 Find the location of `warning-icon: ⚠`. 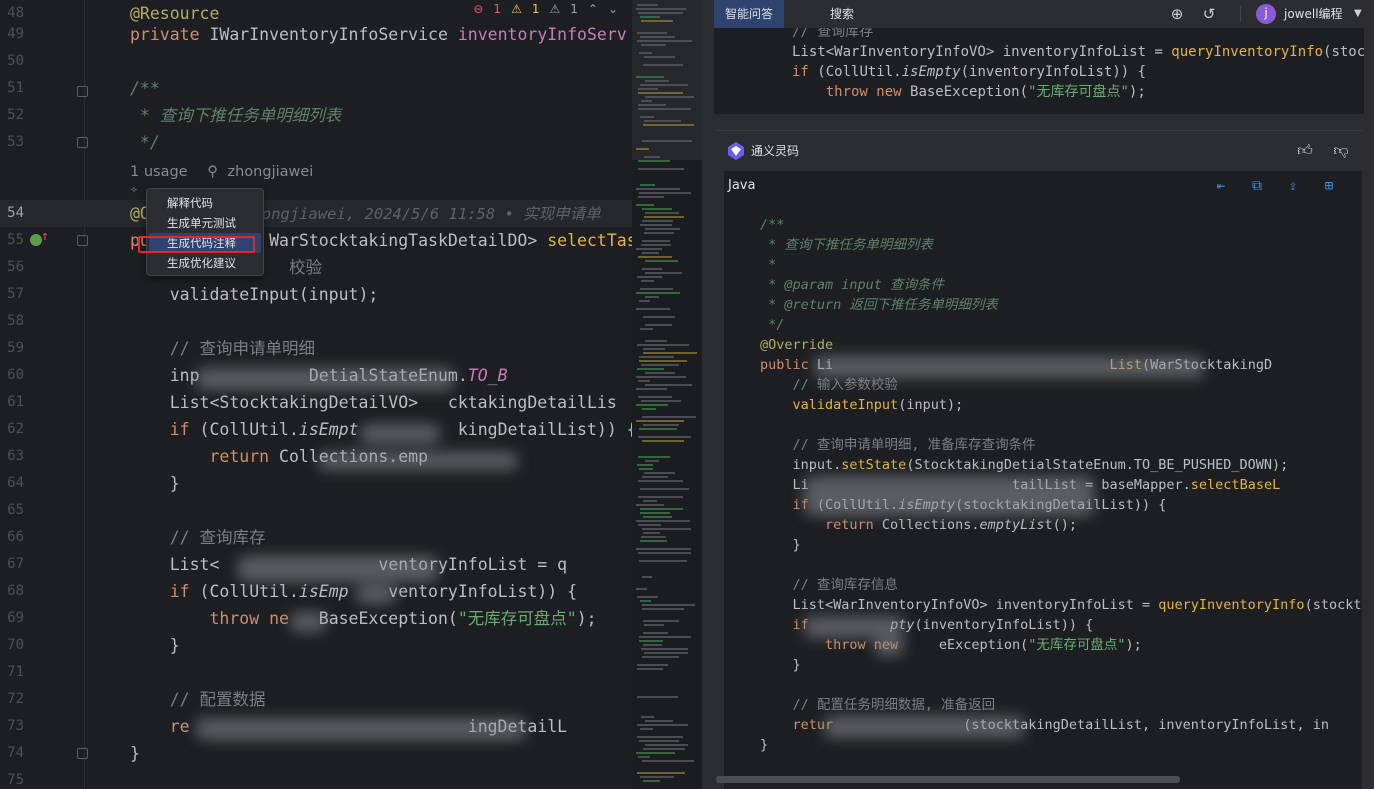

warning-icon: ⚠ is located at coordinates (516, 9).